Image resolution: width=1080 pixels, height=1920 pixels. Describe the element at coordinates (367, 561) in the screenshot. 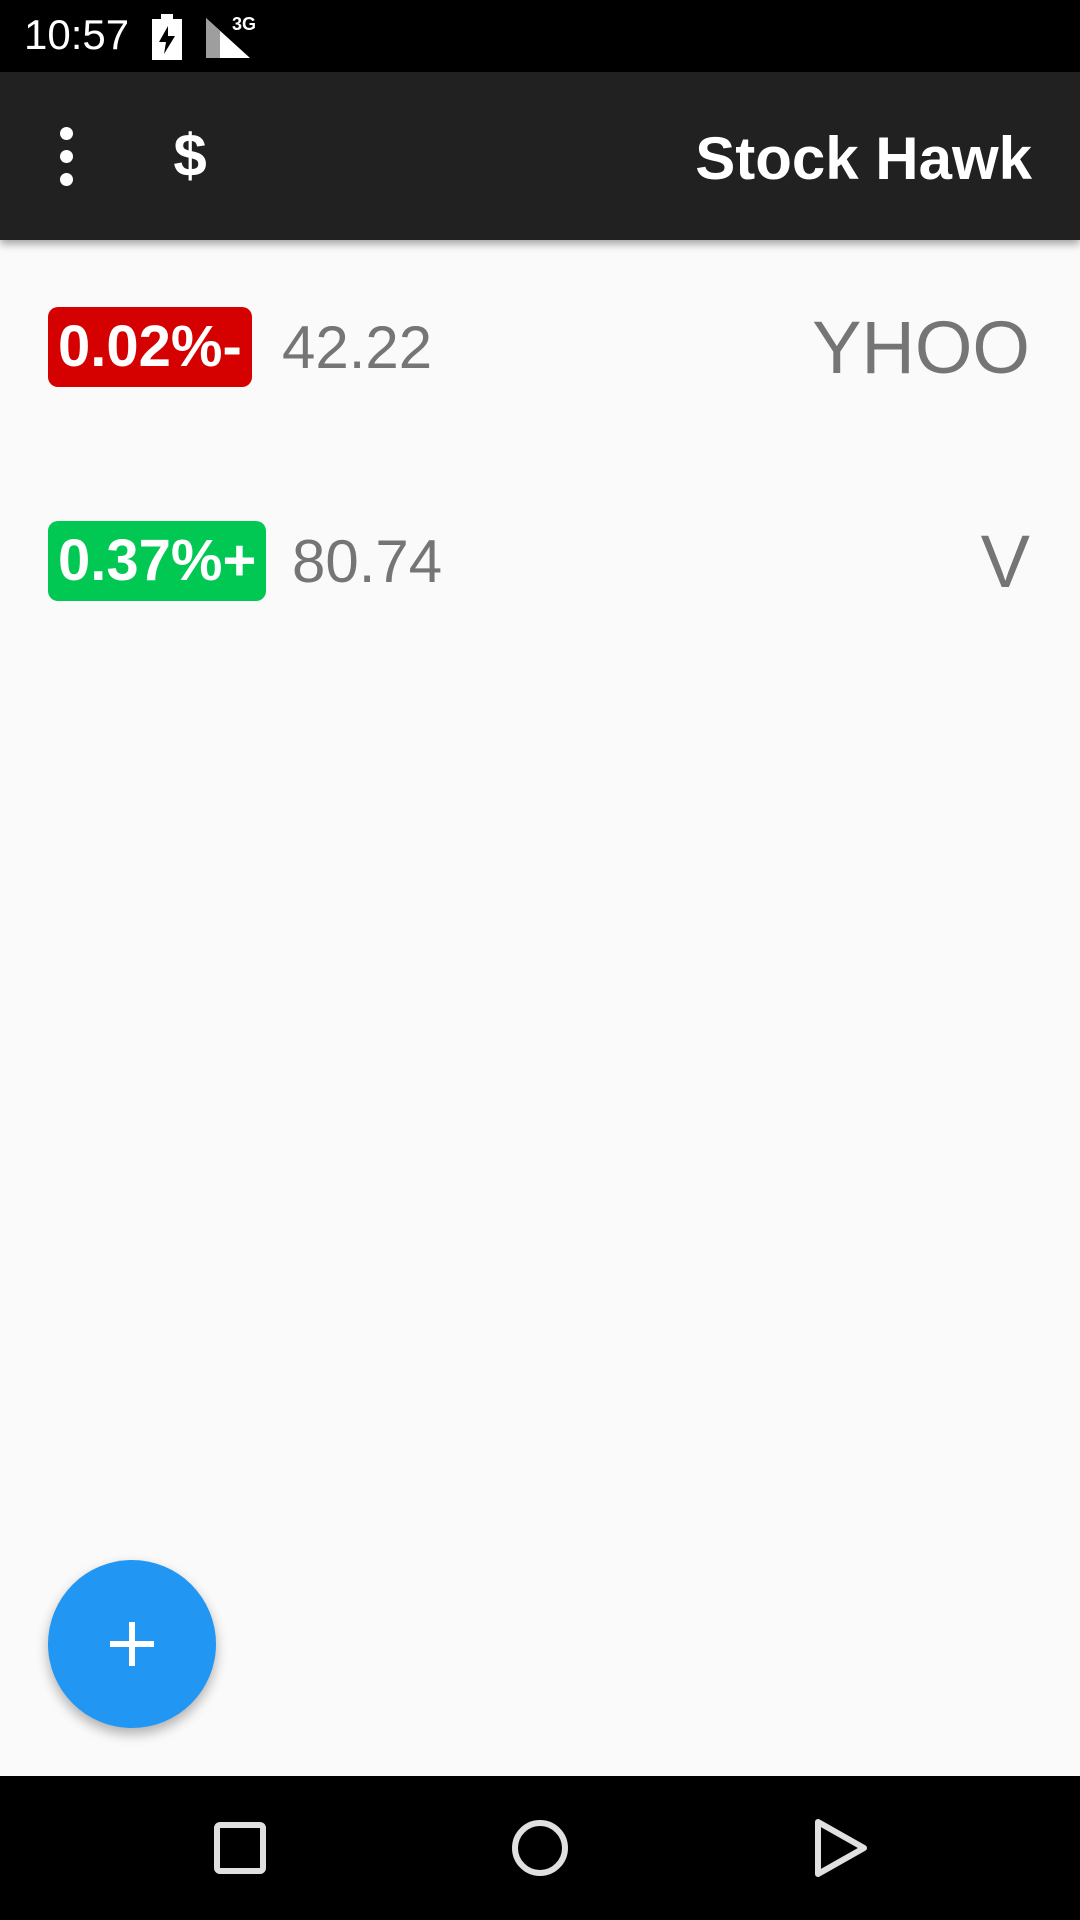

I see `stock-price: 80.74` at that location.